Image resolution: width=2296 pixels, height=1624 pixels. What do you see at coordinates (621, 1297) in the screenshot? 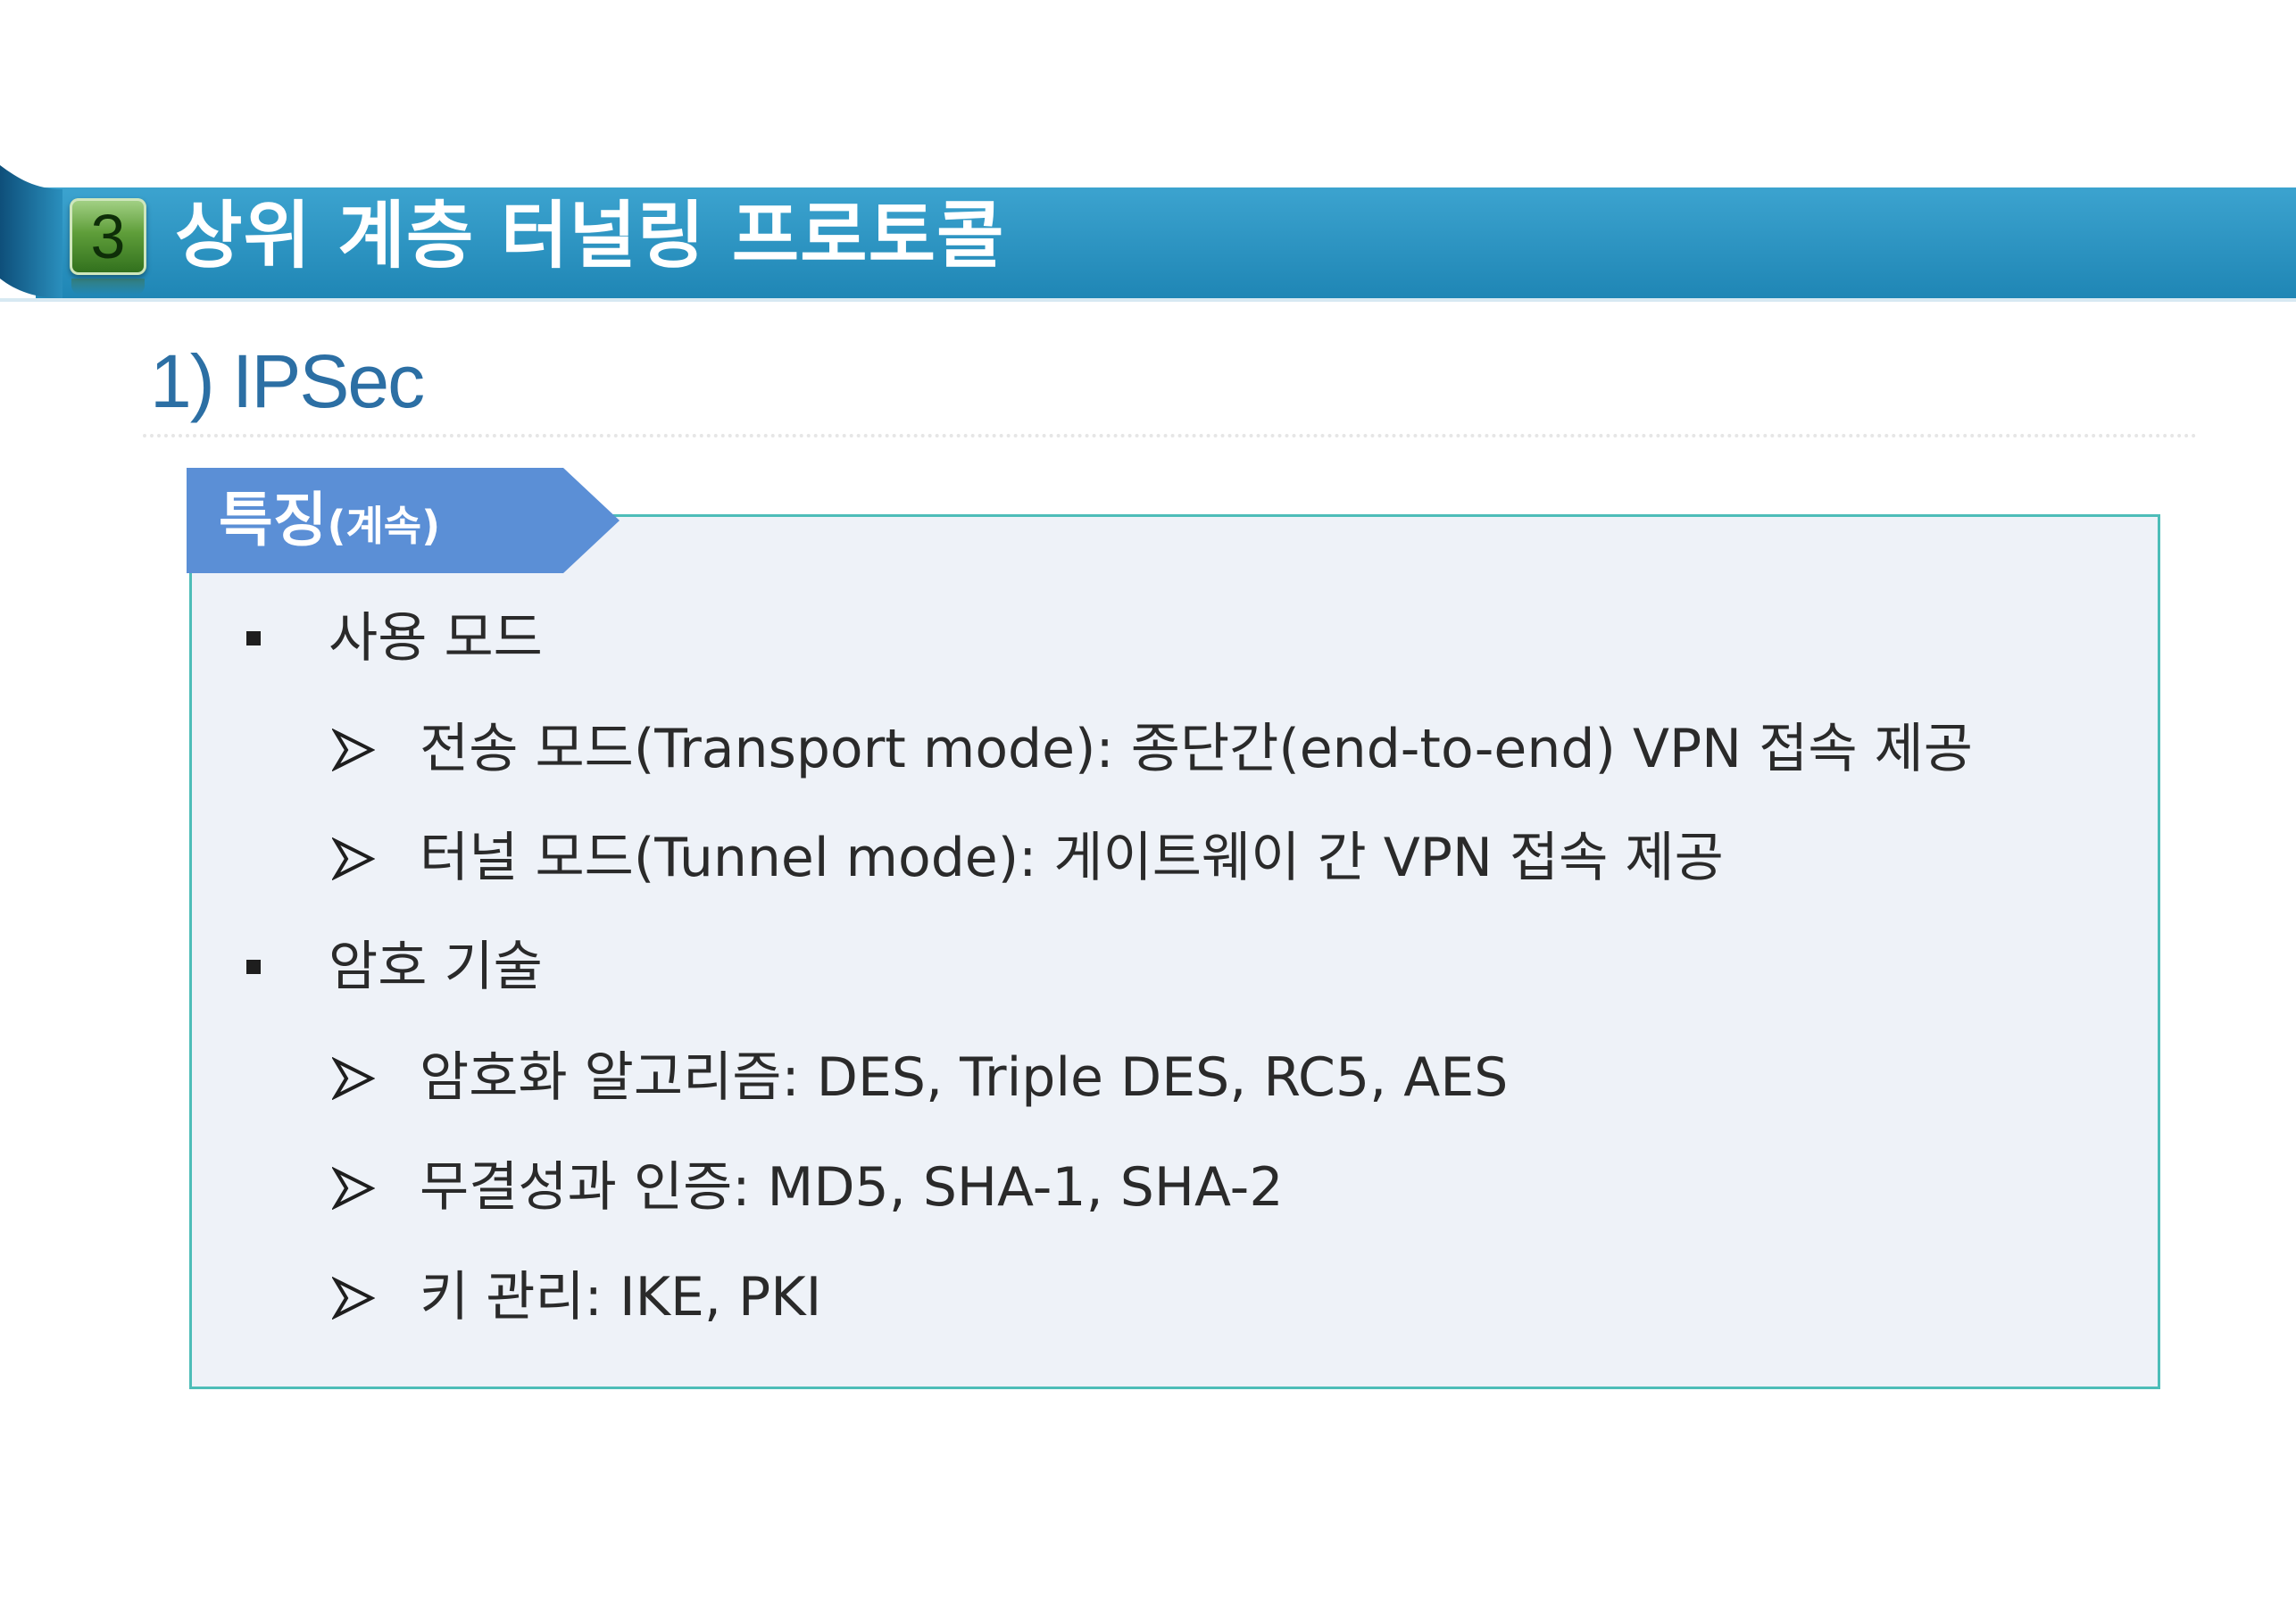
I see `sub-item-key-management: 키 관리: IKE, PKI` at bounding box center [621, 1297].